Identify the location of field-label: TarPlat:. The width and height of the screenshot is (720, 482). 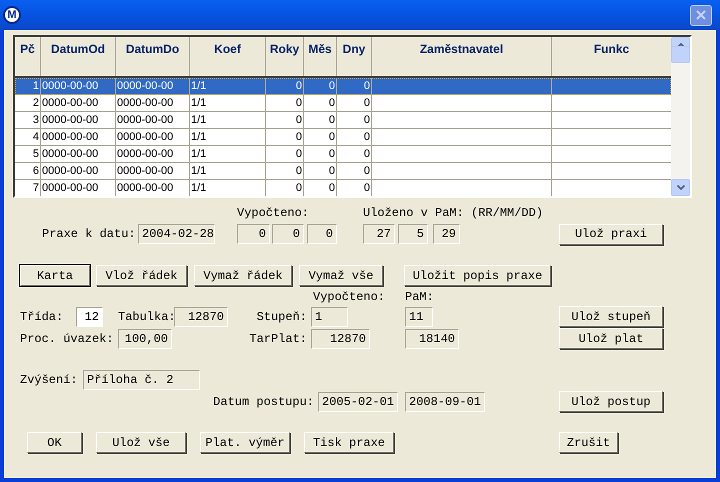
(277, 339).